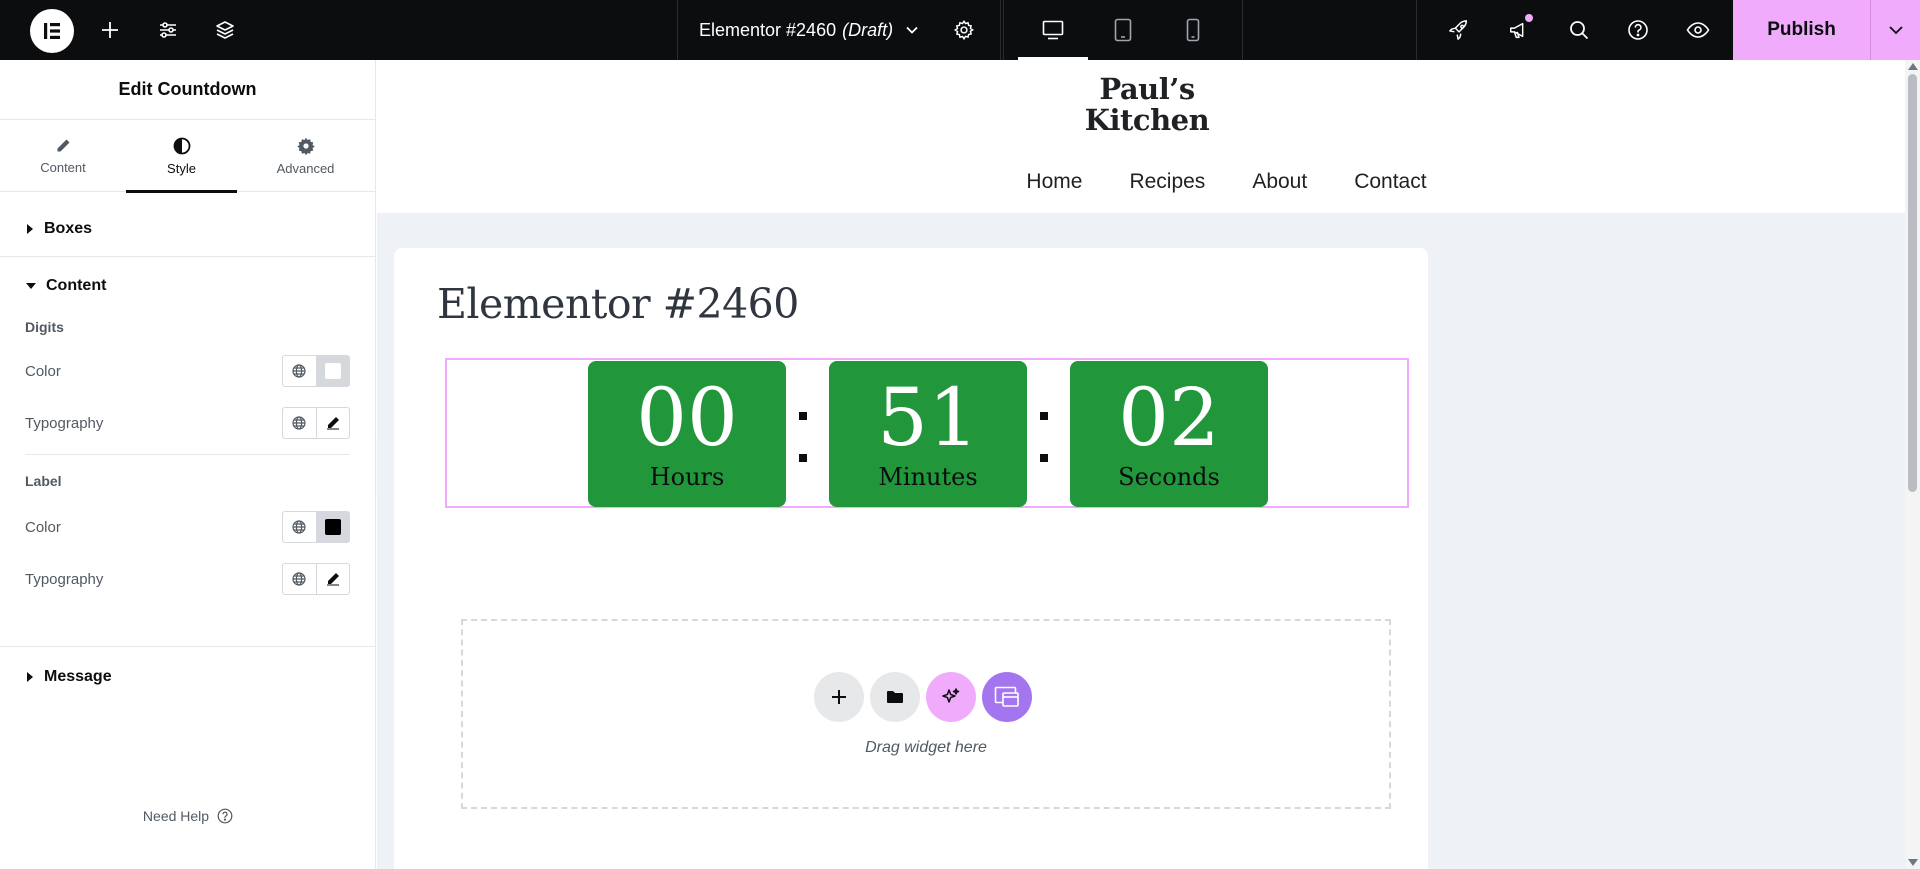 The height and width of the screenshot is (869, 1920). Describe the element at coordinates (1279, 182) in the screenshot. I see `nav-about: About` at that location.